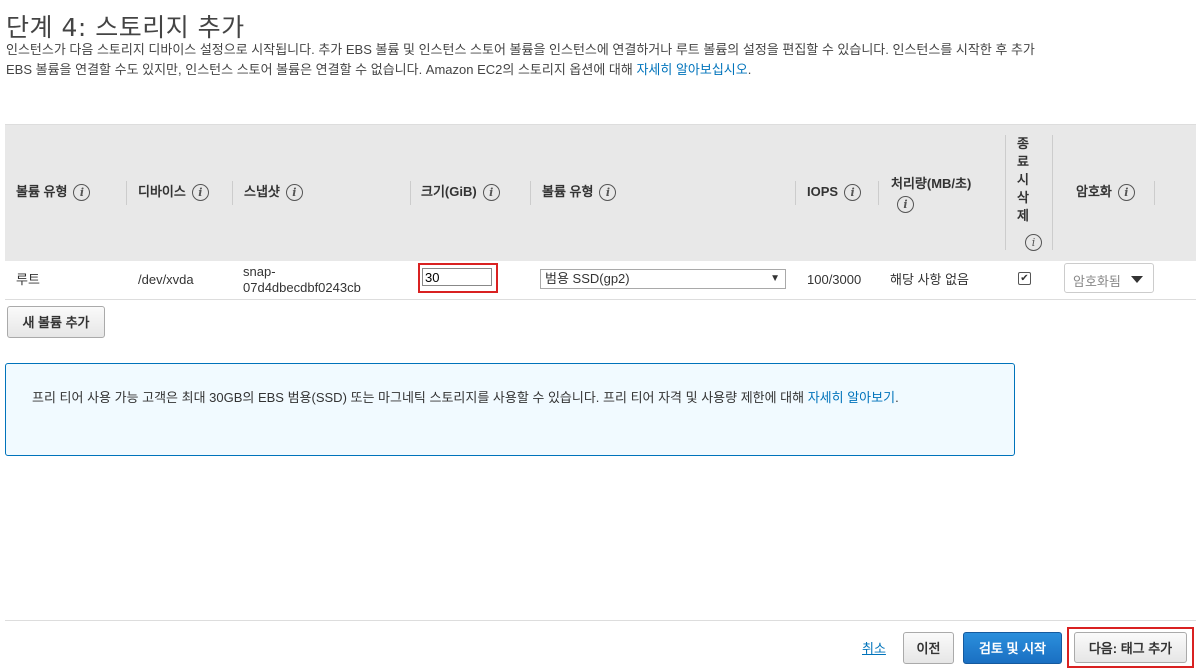  Describe the element at coordinates (302, 279) in the screenshot. I see `cell-snapshot: snap- 07d4dbecdbf0243cb` at that location.